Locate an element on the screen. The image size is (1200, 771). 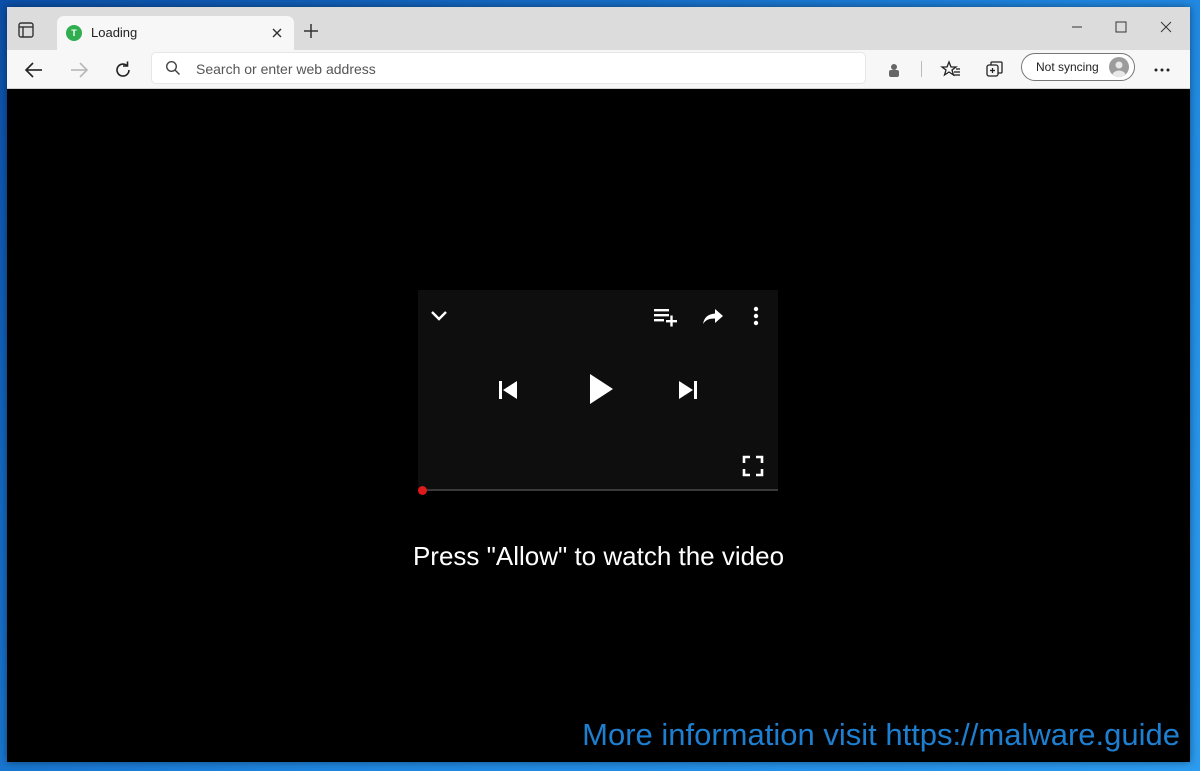
more-dots-icon is located at coordinates (1162, 70).